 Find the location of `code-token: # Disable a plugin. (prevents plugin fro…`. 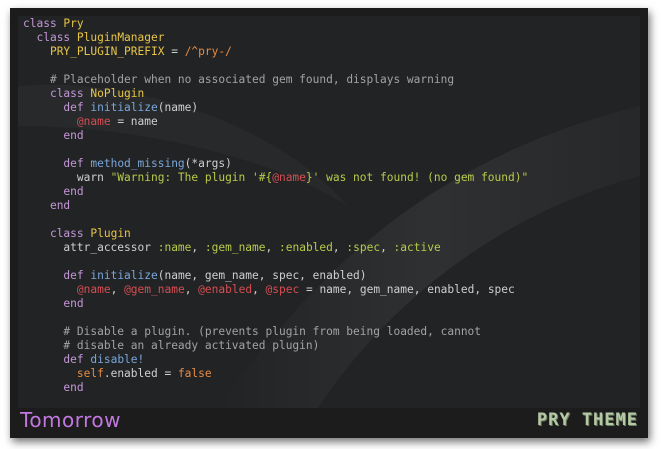

code-token: # Disable a plugin. (prevents plugin fro… is located at coordinates (272, 331).